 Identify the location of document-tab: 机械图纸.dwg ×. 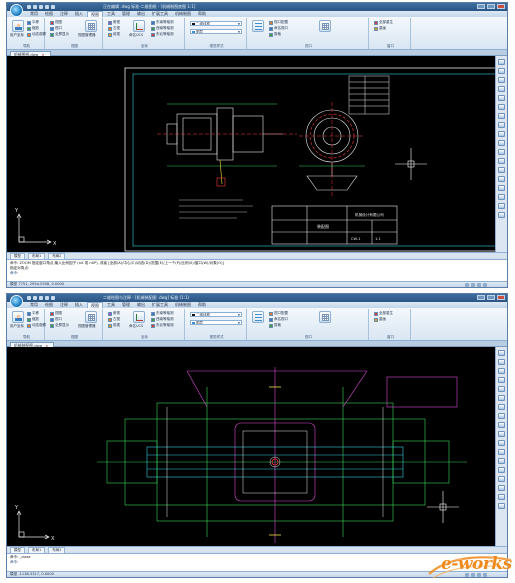
(30, 53).